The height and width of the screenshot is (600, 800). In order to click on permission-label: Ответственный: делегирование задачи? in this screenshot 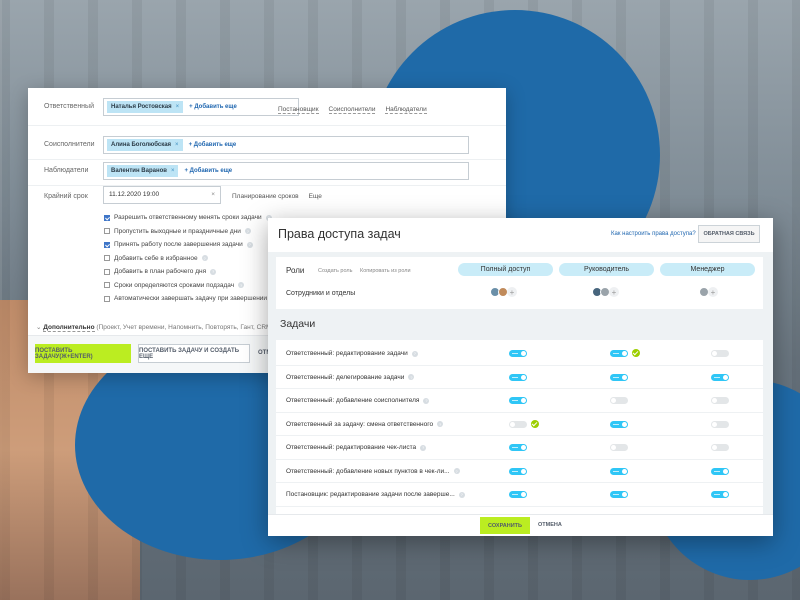, I will do `click(350, 377)`.